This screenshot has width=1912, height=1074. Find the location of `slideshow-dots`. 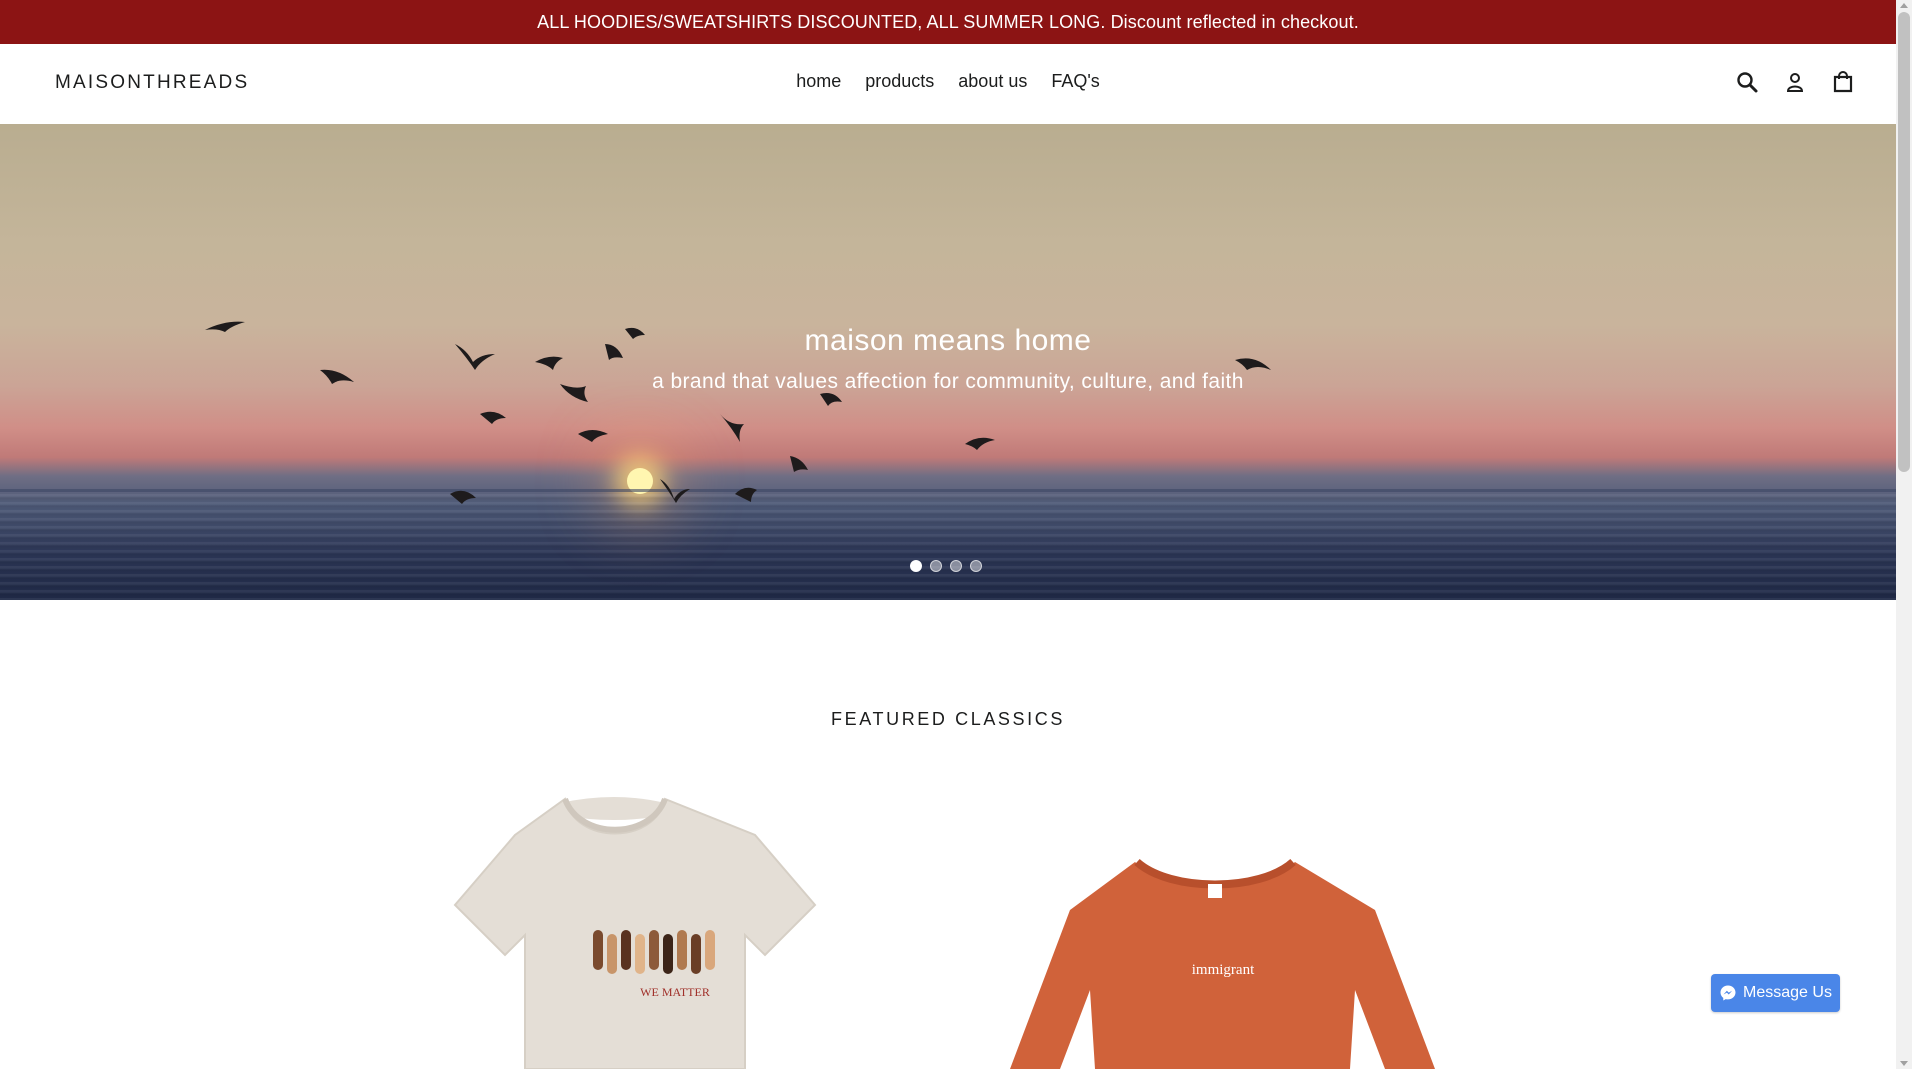

slideshow-dots is located at coordinates (946, 566).